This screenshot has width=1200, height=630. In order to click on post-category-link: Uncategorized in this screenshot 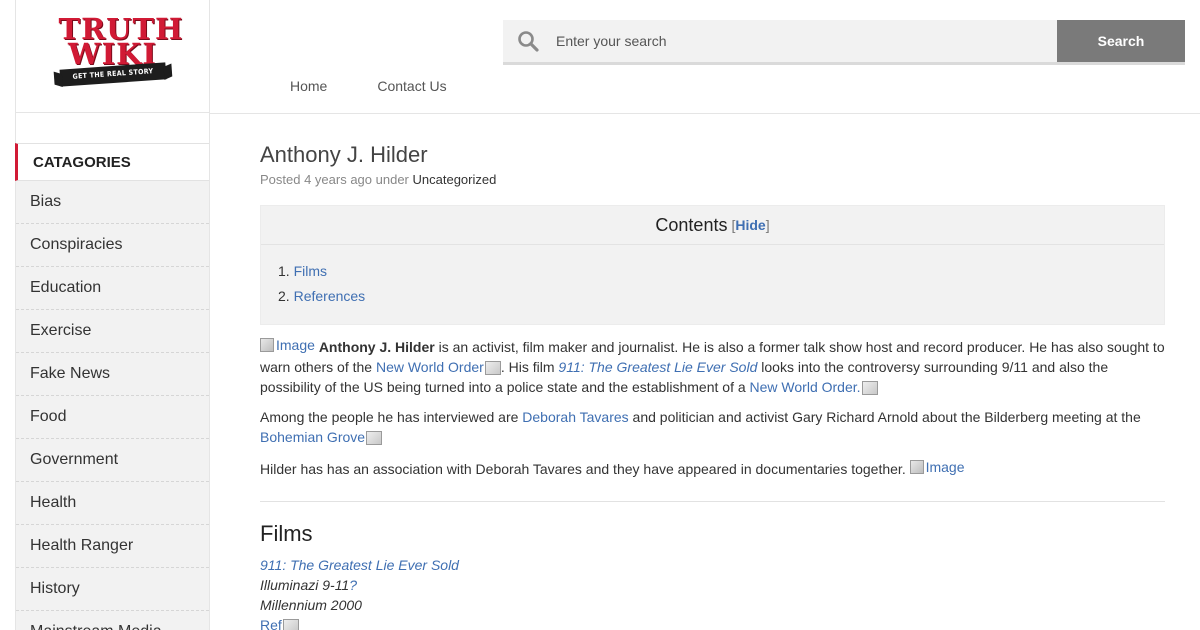, I will do `click(455, 179)`.